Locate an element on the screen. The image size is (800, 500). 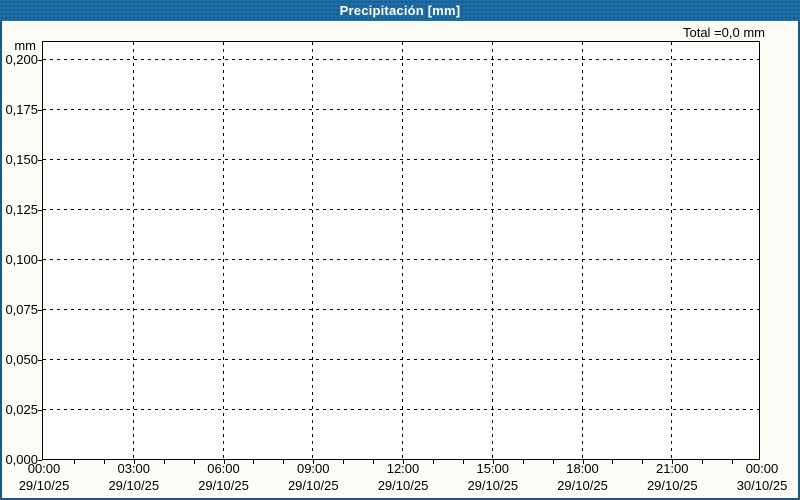
x-tick-time-label: 15:00 is located at coordinates (493, 468).